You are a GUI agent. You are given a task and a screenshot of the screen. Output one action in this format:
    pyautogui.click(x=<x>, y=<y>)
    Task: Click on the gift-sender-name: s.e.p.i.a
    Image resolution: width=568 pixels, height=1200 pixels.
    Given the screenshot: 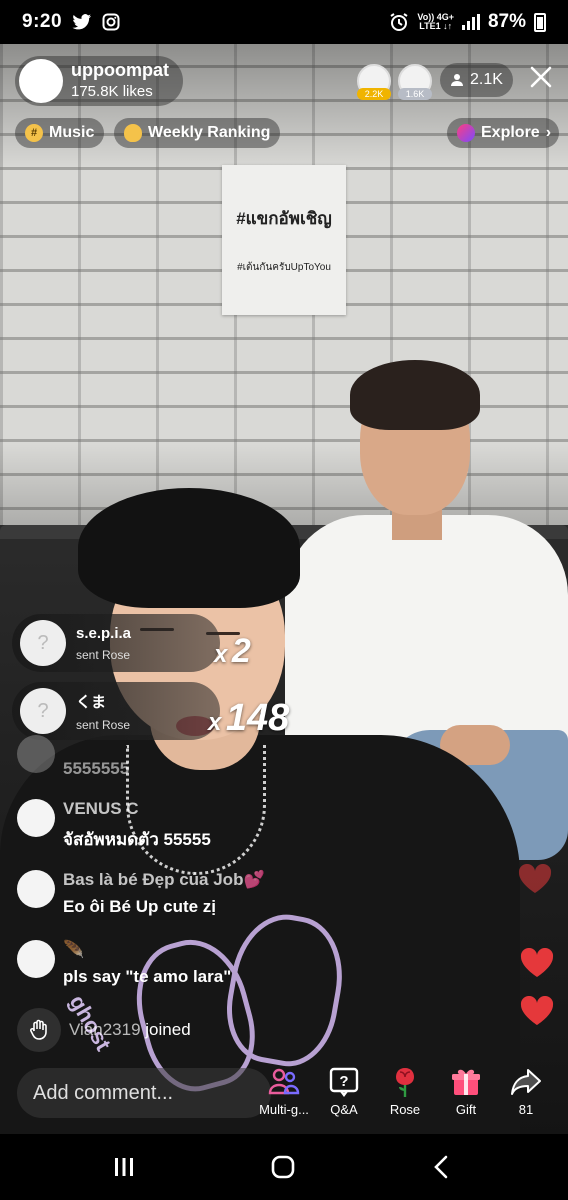 What is the action you would take?
    pyautogui.click(x=104, y=633)
    